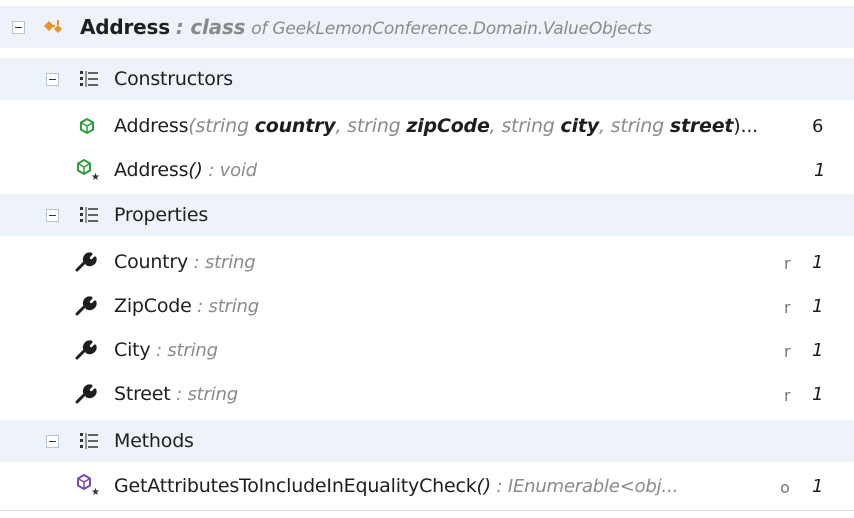  I want to click on param-name: zipCode, so click(448, 126).